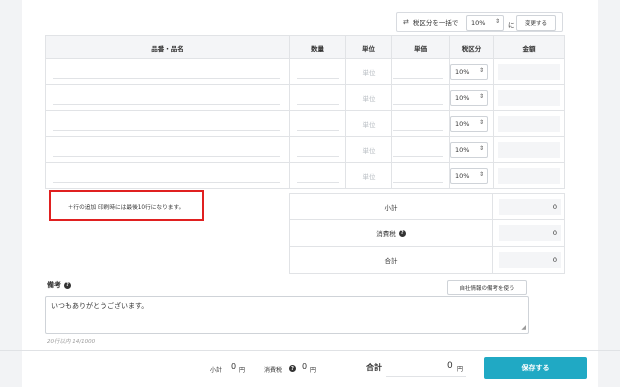  Describe the element at coordinates (386, 234) in the screenshot. I see `tax-label: 消費税` at that location.